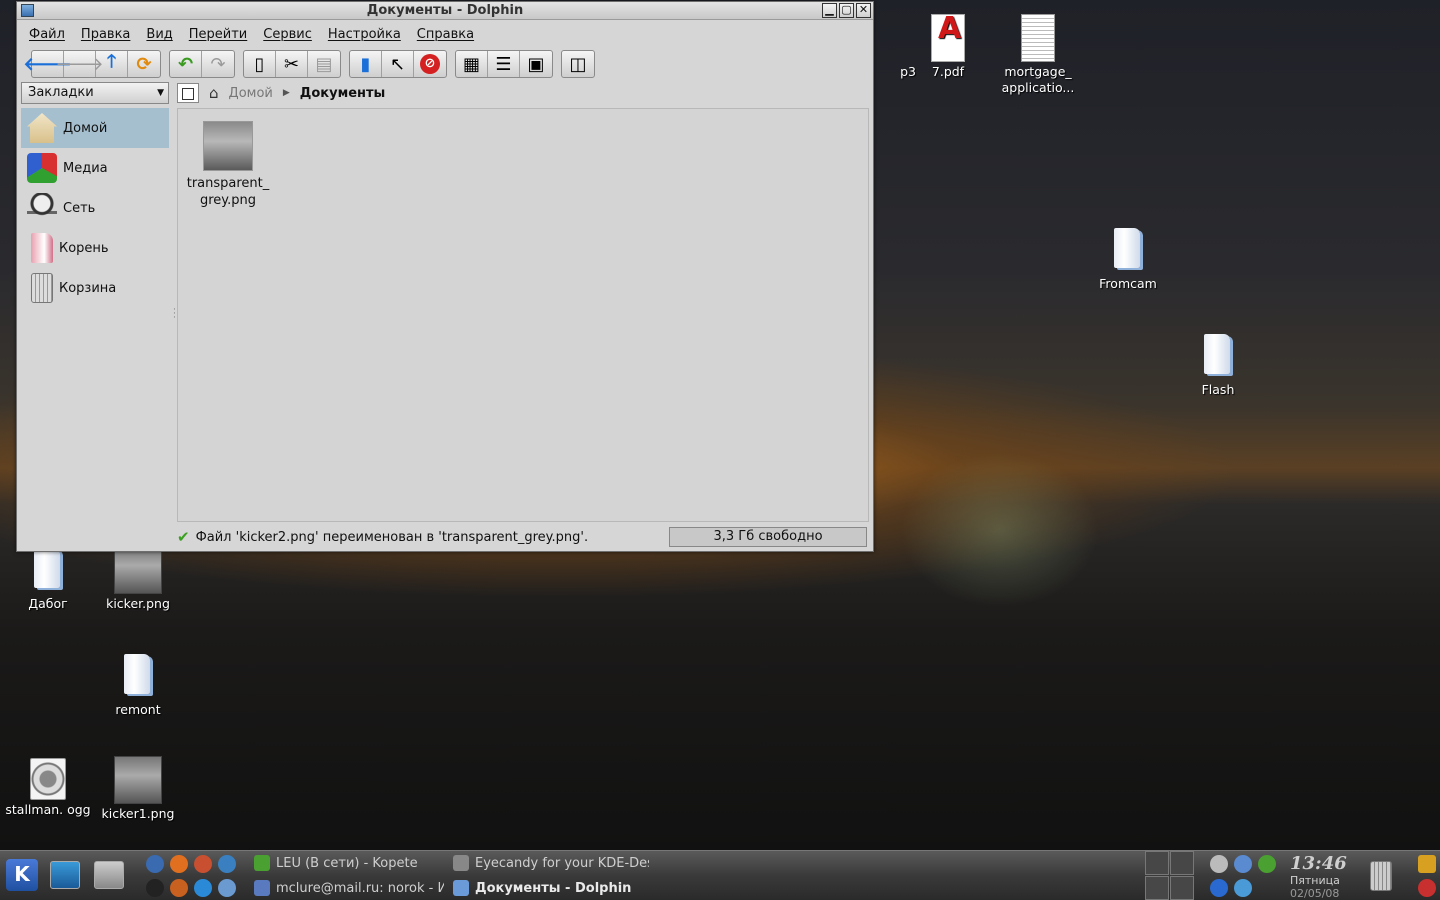 This screenshot has width=1440, height=900. I want to click on undo-button: ↶, so click(186, 64).